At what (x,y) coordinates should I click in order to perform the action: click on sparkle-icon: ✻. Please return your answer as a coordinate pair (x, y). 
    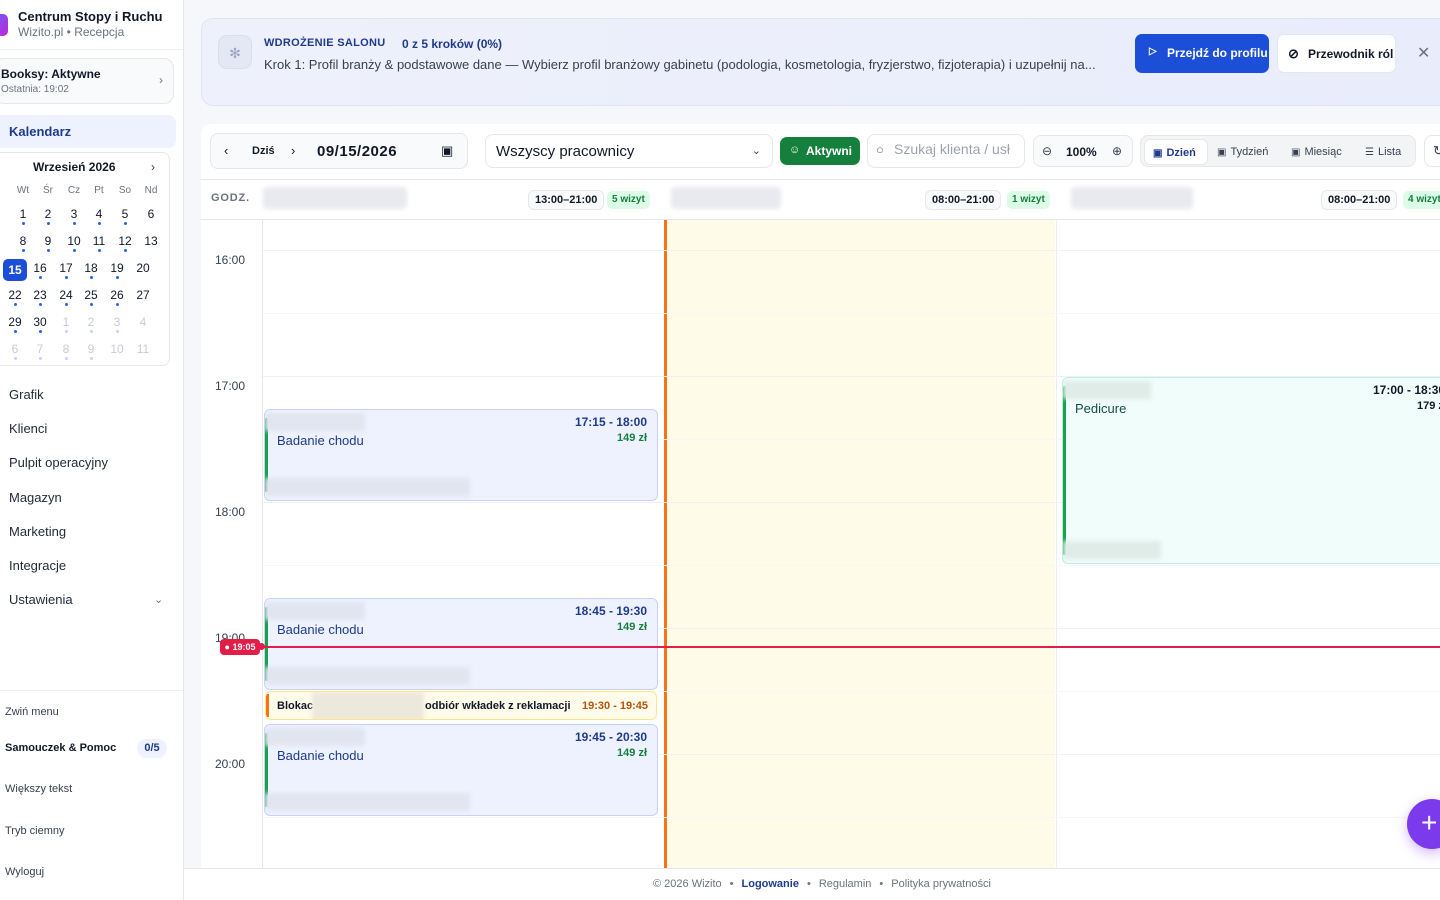
    Looking at the image, I should click on (235, 52).